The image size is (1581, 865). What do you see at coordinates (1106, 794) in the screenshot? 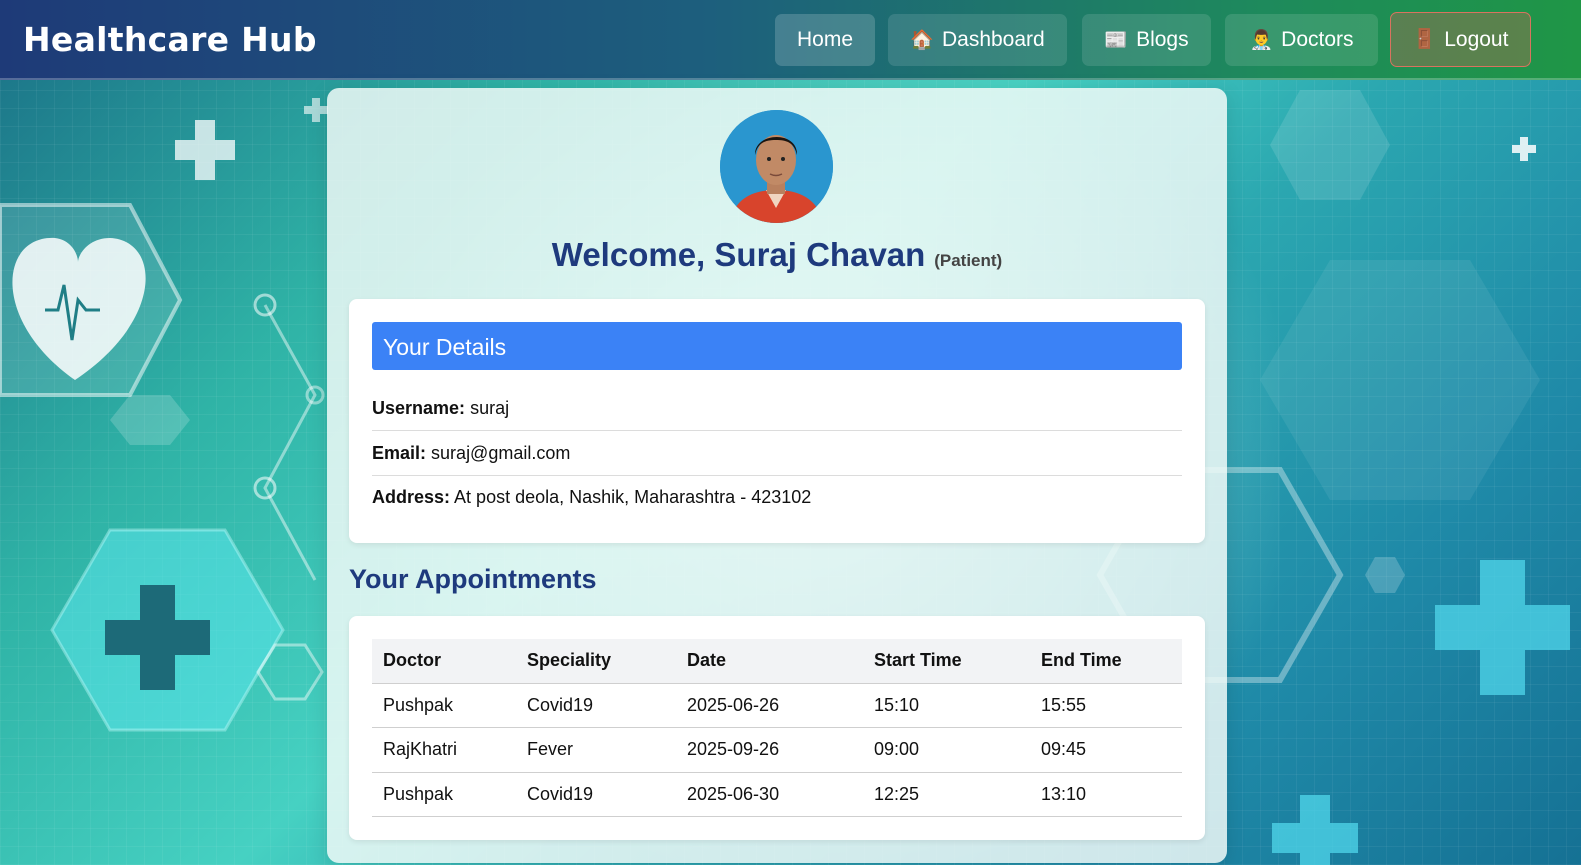
I see `cell-end-time: 13:10` at bounding box center [1106, 794].